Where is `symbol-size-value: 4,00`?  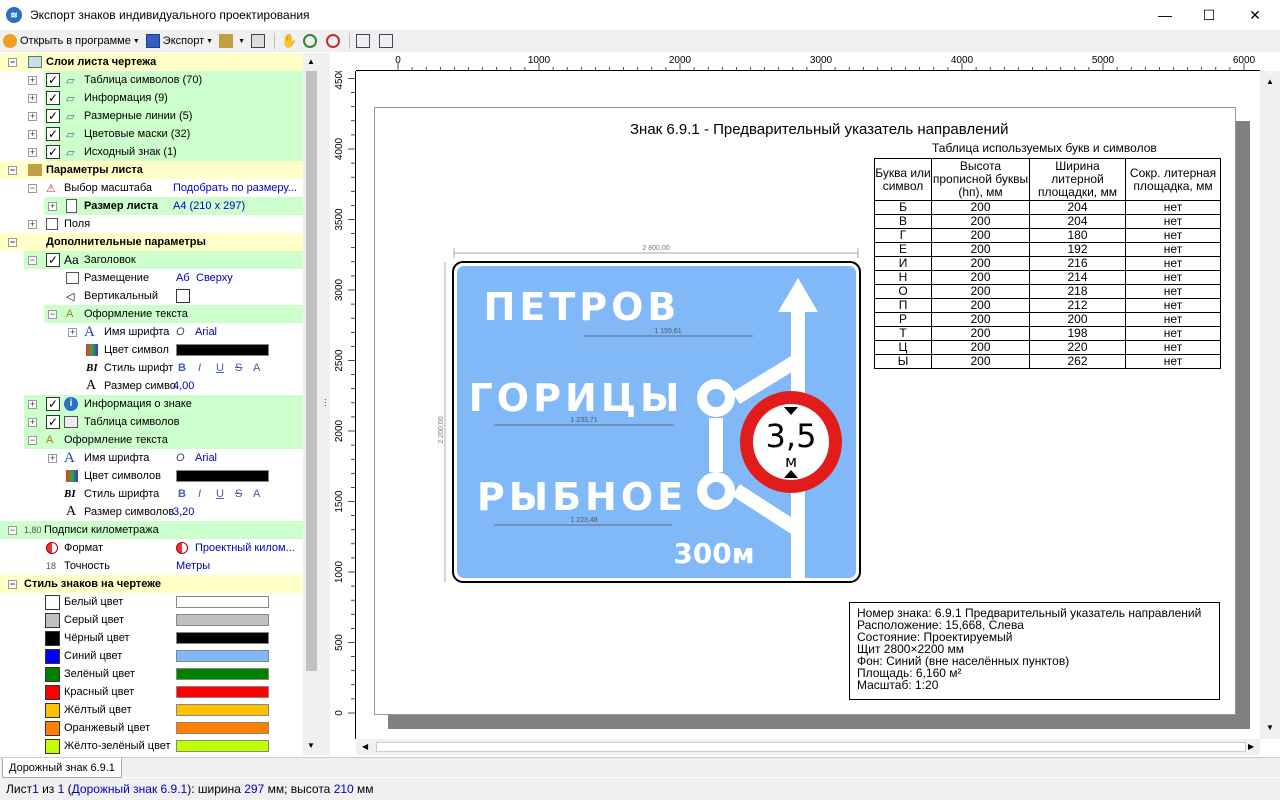
symbol-size-value: 4,00 is located at coordinates (183, 386).